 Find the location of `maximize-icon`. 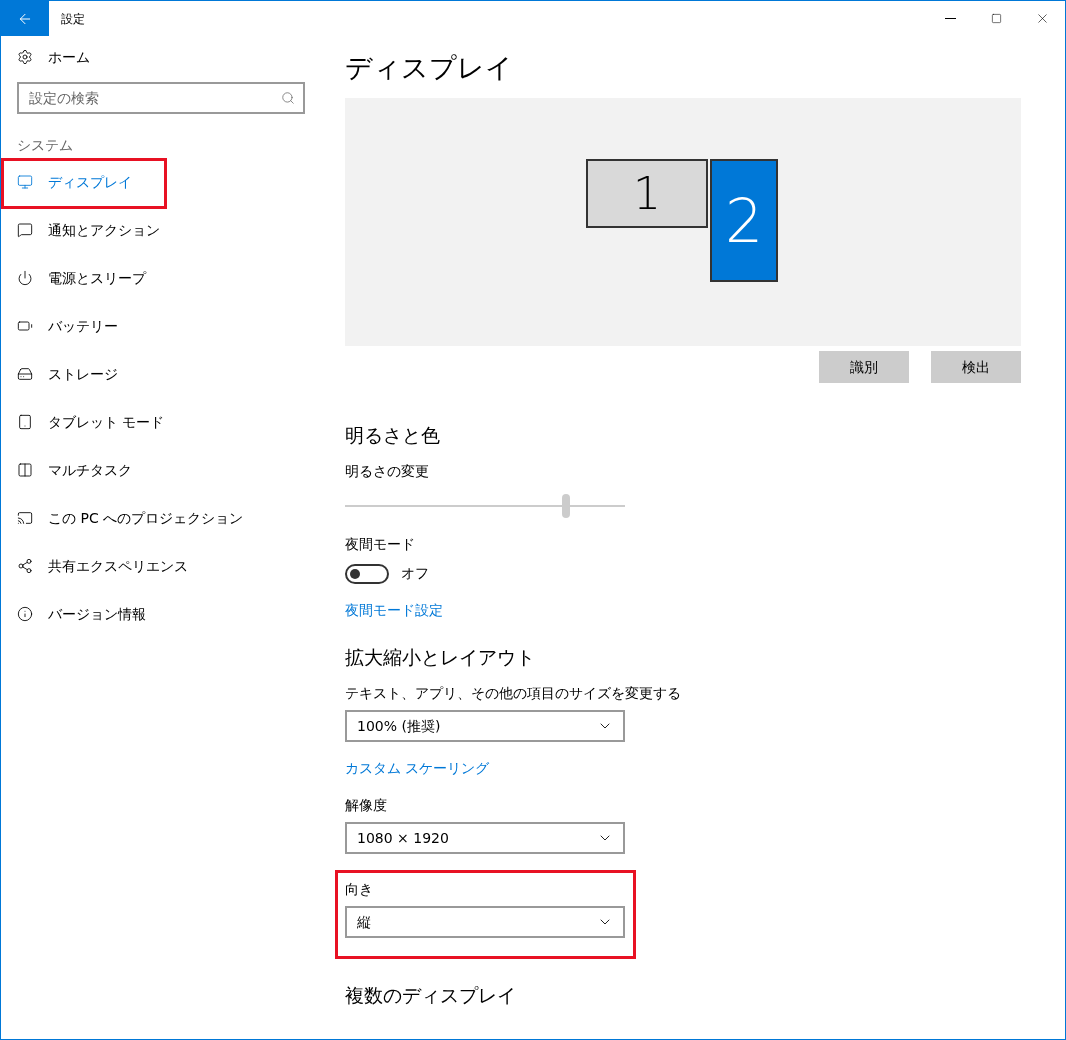

maximize-icon is located at coordinates (996, 18).